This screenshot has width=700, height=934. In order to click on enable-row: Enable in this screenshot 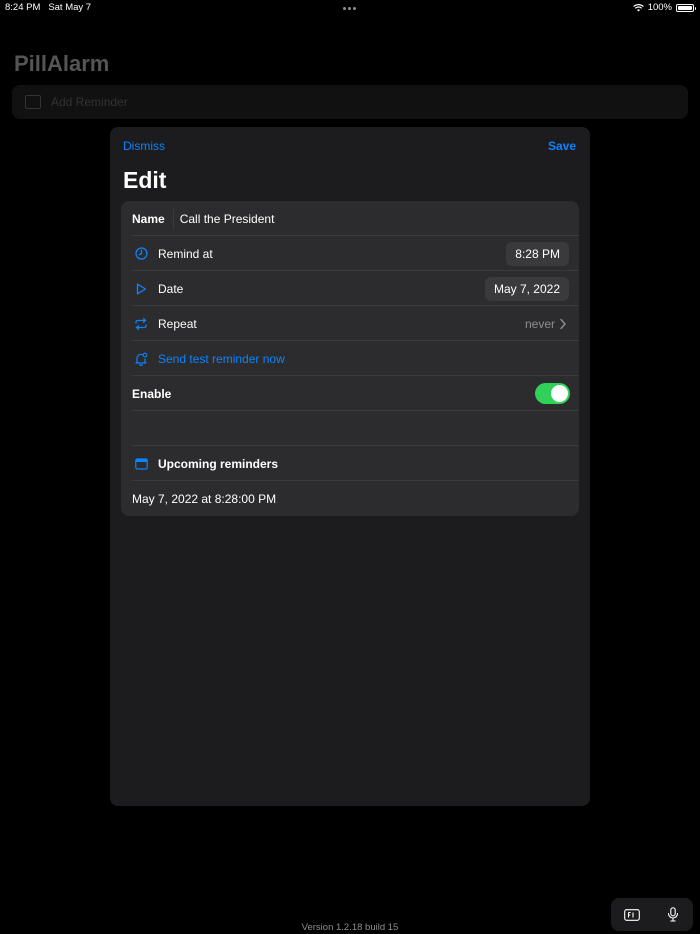, I will do `click(350, 393)`.